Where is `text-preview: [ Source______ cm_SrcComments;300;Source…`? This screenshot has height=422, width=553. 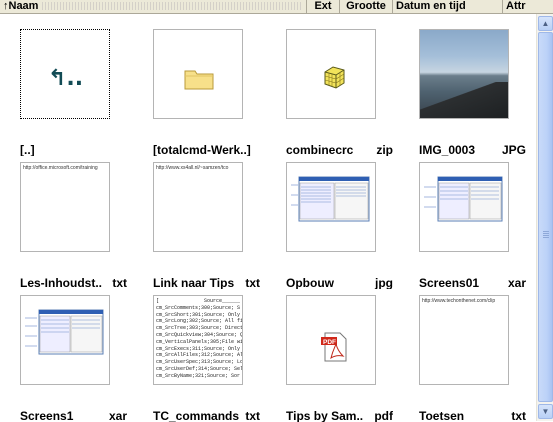 text-preview: [ Source______ cm_SrcComments;300;Source… is located at coordinates (199, 338).